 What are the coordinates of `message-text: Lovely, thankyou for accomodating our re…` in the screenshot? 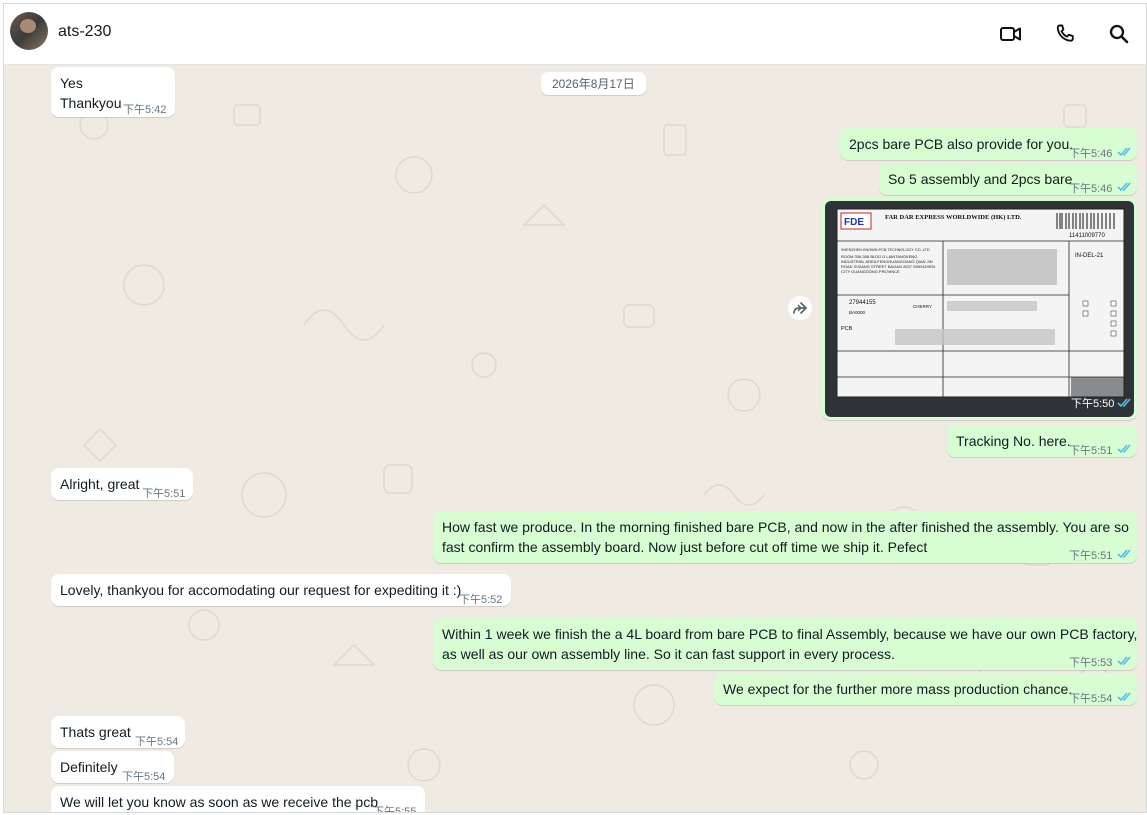 It's located at (261, 590).